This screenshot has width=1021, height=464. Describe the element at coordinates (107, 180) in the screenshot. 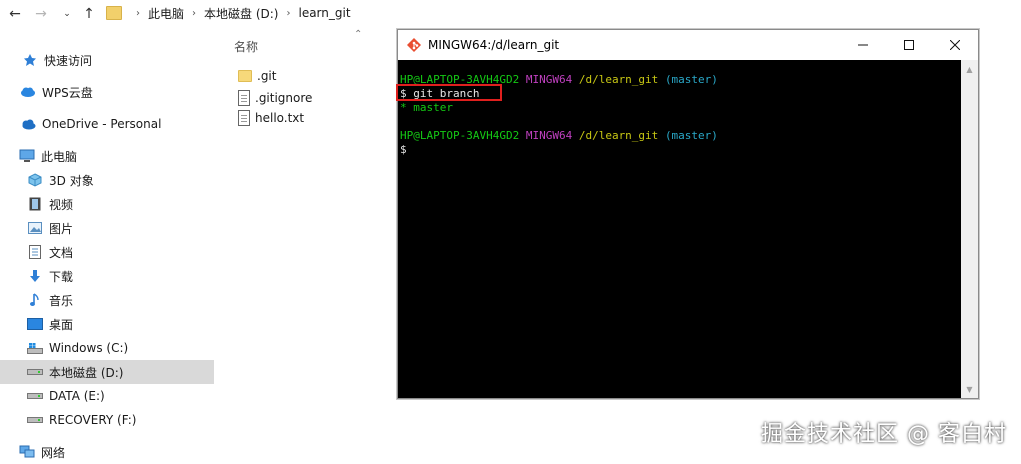

I see `sidebar-item-3d-objects: 3D 对象` at that location.